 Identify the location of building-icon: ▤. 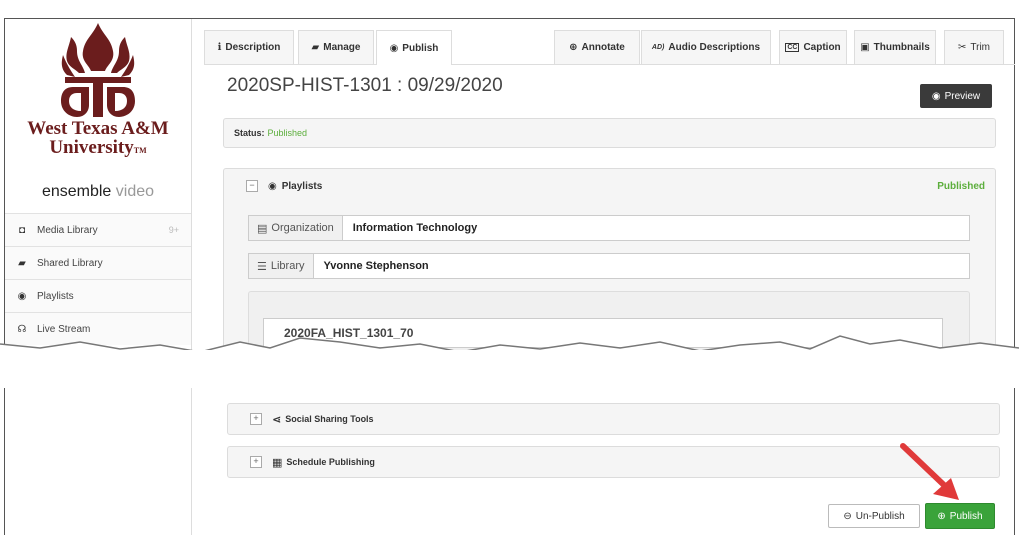
(262, 228).